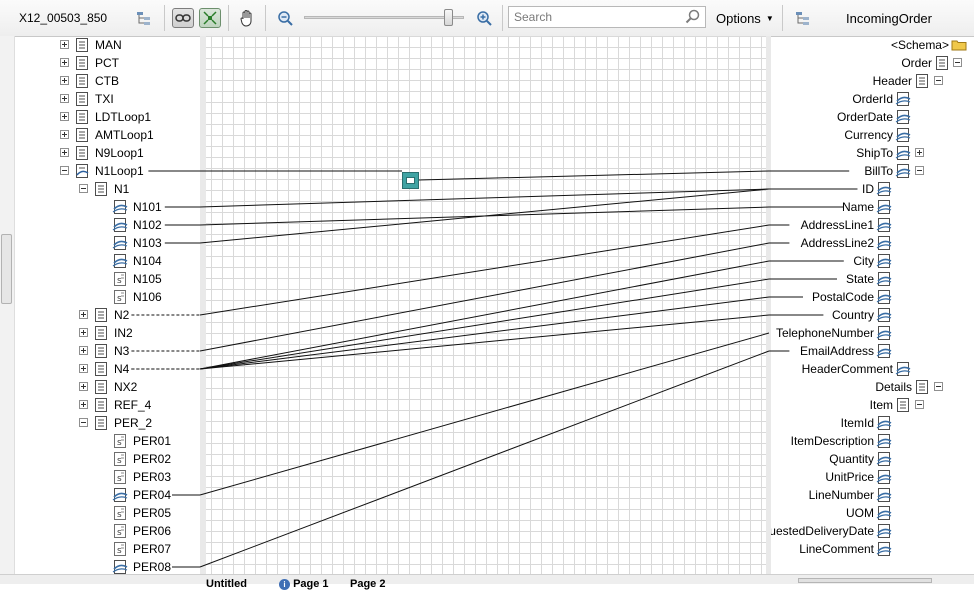 The width and height of the screenshot is (974, 592). Describe the element at coordinates (872, 63) in the screenshot. I see `target-node-order: Order` at that location.